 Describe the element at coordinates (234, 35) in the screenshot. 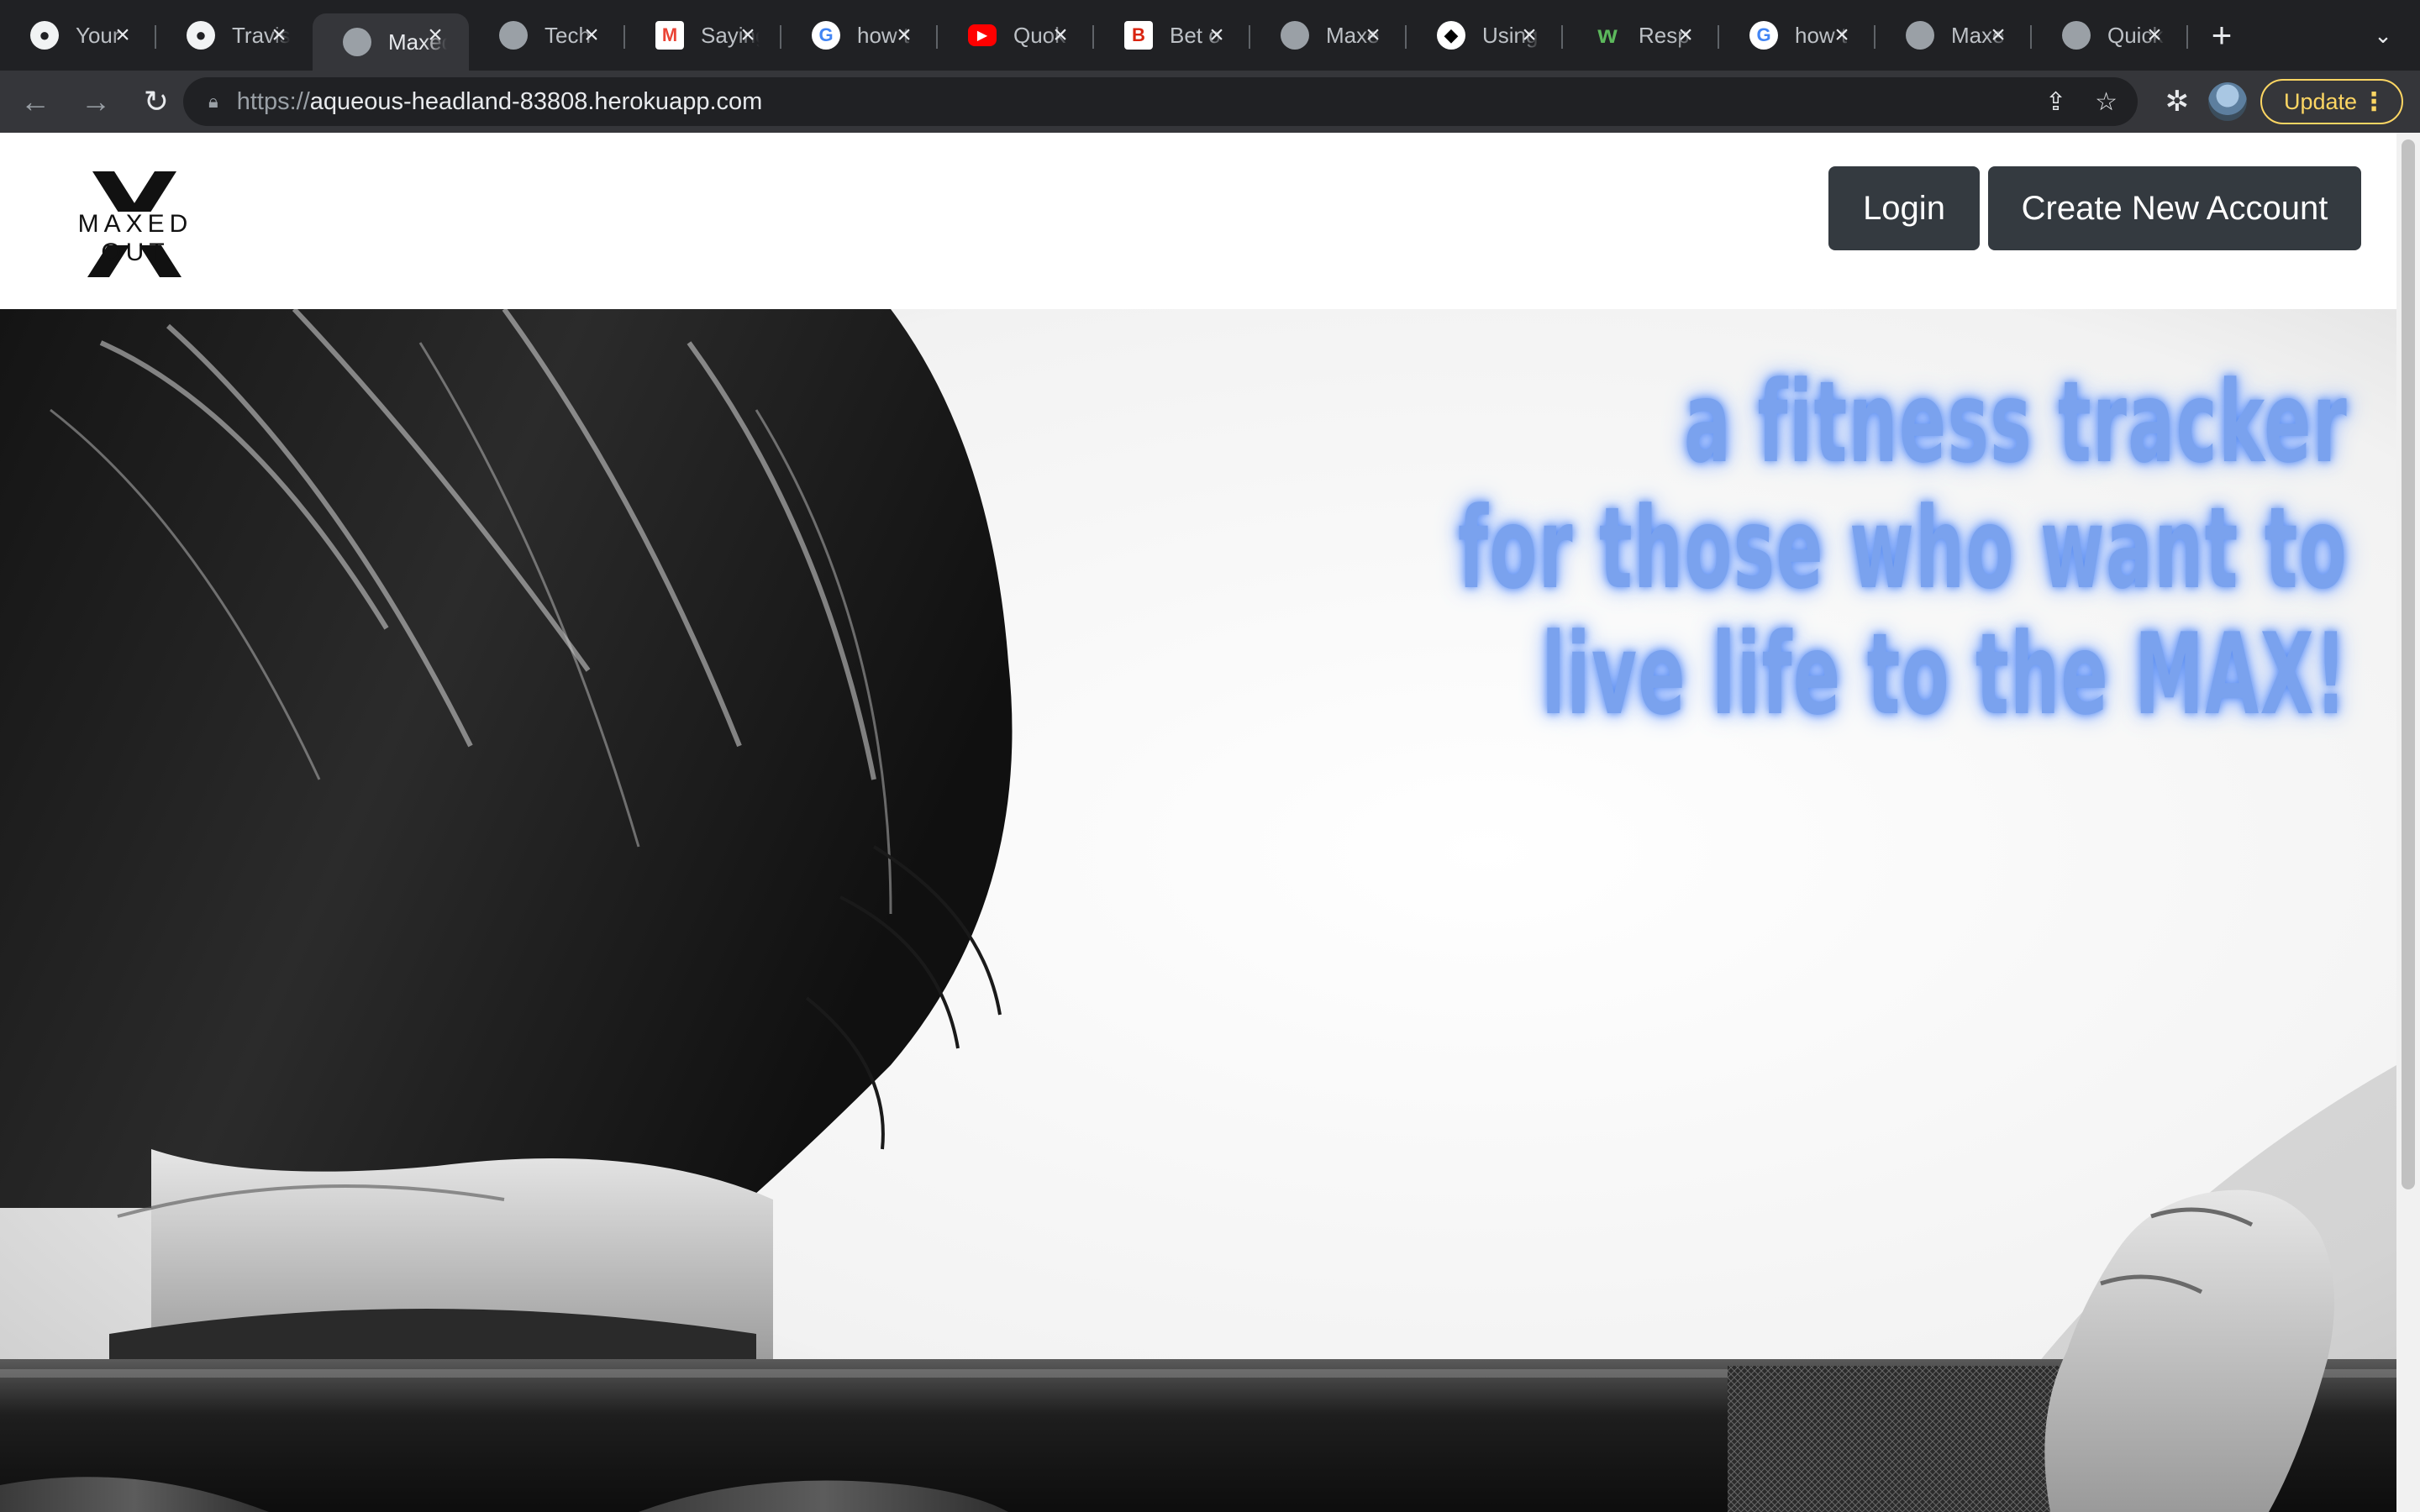

I see `browser-tab: ● Travis ×` at that location.